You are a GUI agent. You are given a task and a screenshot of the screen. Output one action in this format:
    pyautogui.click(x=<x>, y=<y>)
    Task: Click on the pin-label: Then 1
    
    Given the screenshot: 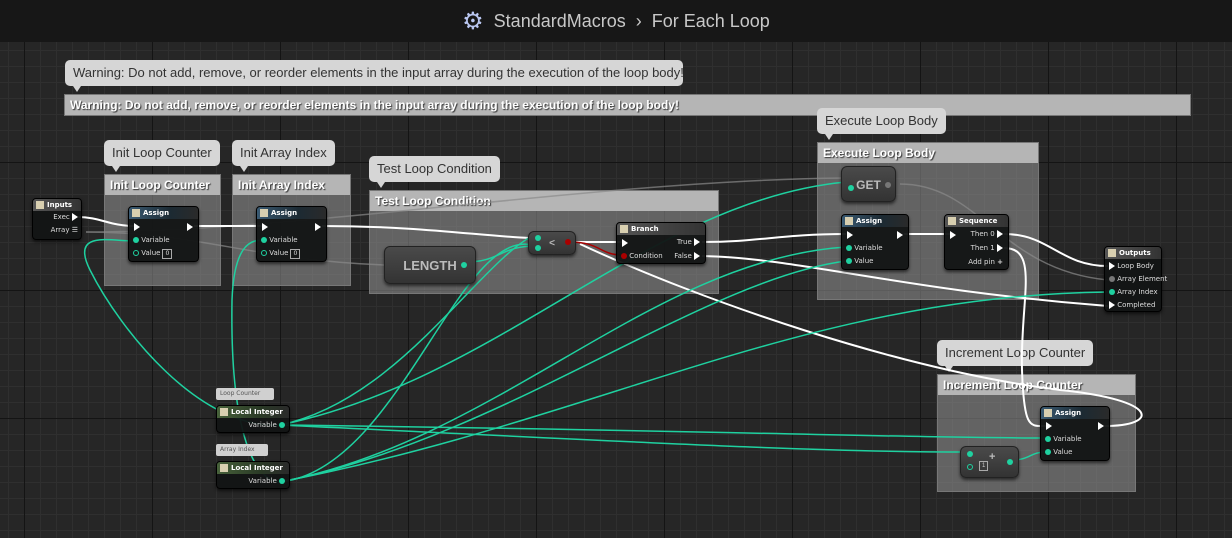 What is the action you would take?
    pyautogui.click(x=982, y=248)
    